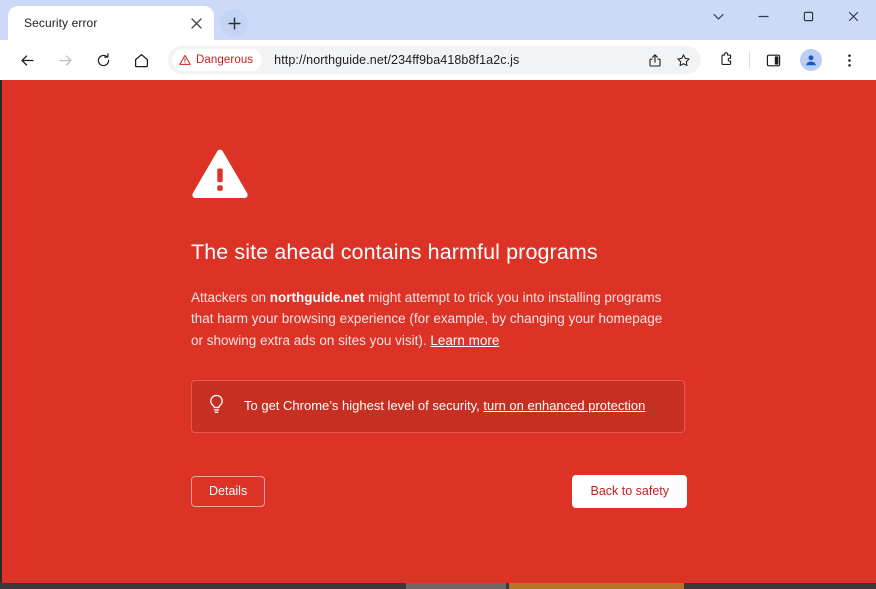  I want to click on reload-icon, so click(103, 59).